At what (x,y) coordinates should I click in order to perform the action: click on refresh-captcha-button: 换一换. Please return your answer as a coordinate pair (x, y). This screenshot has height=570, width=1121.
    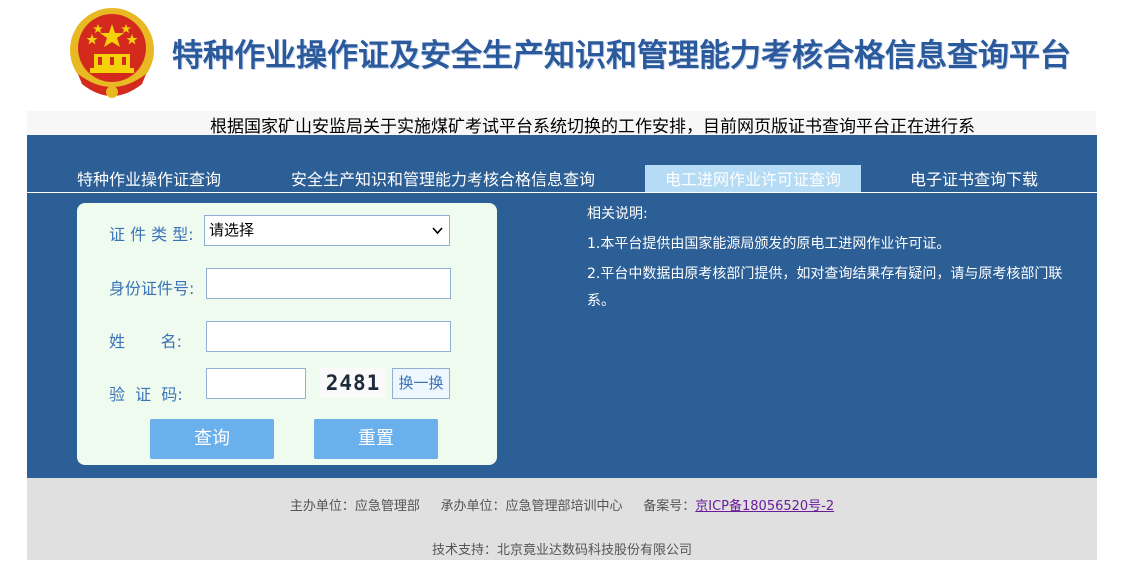
    Looking at the image, I should click on (421, 383).